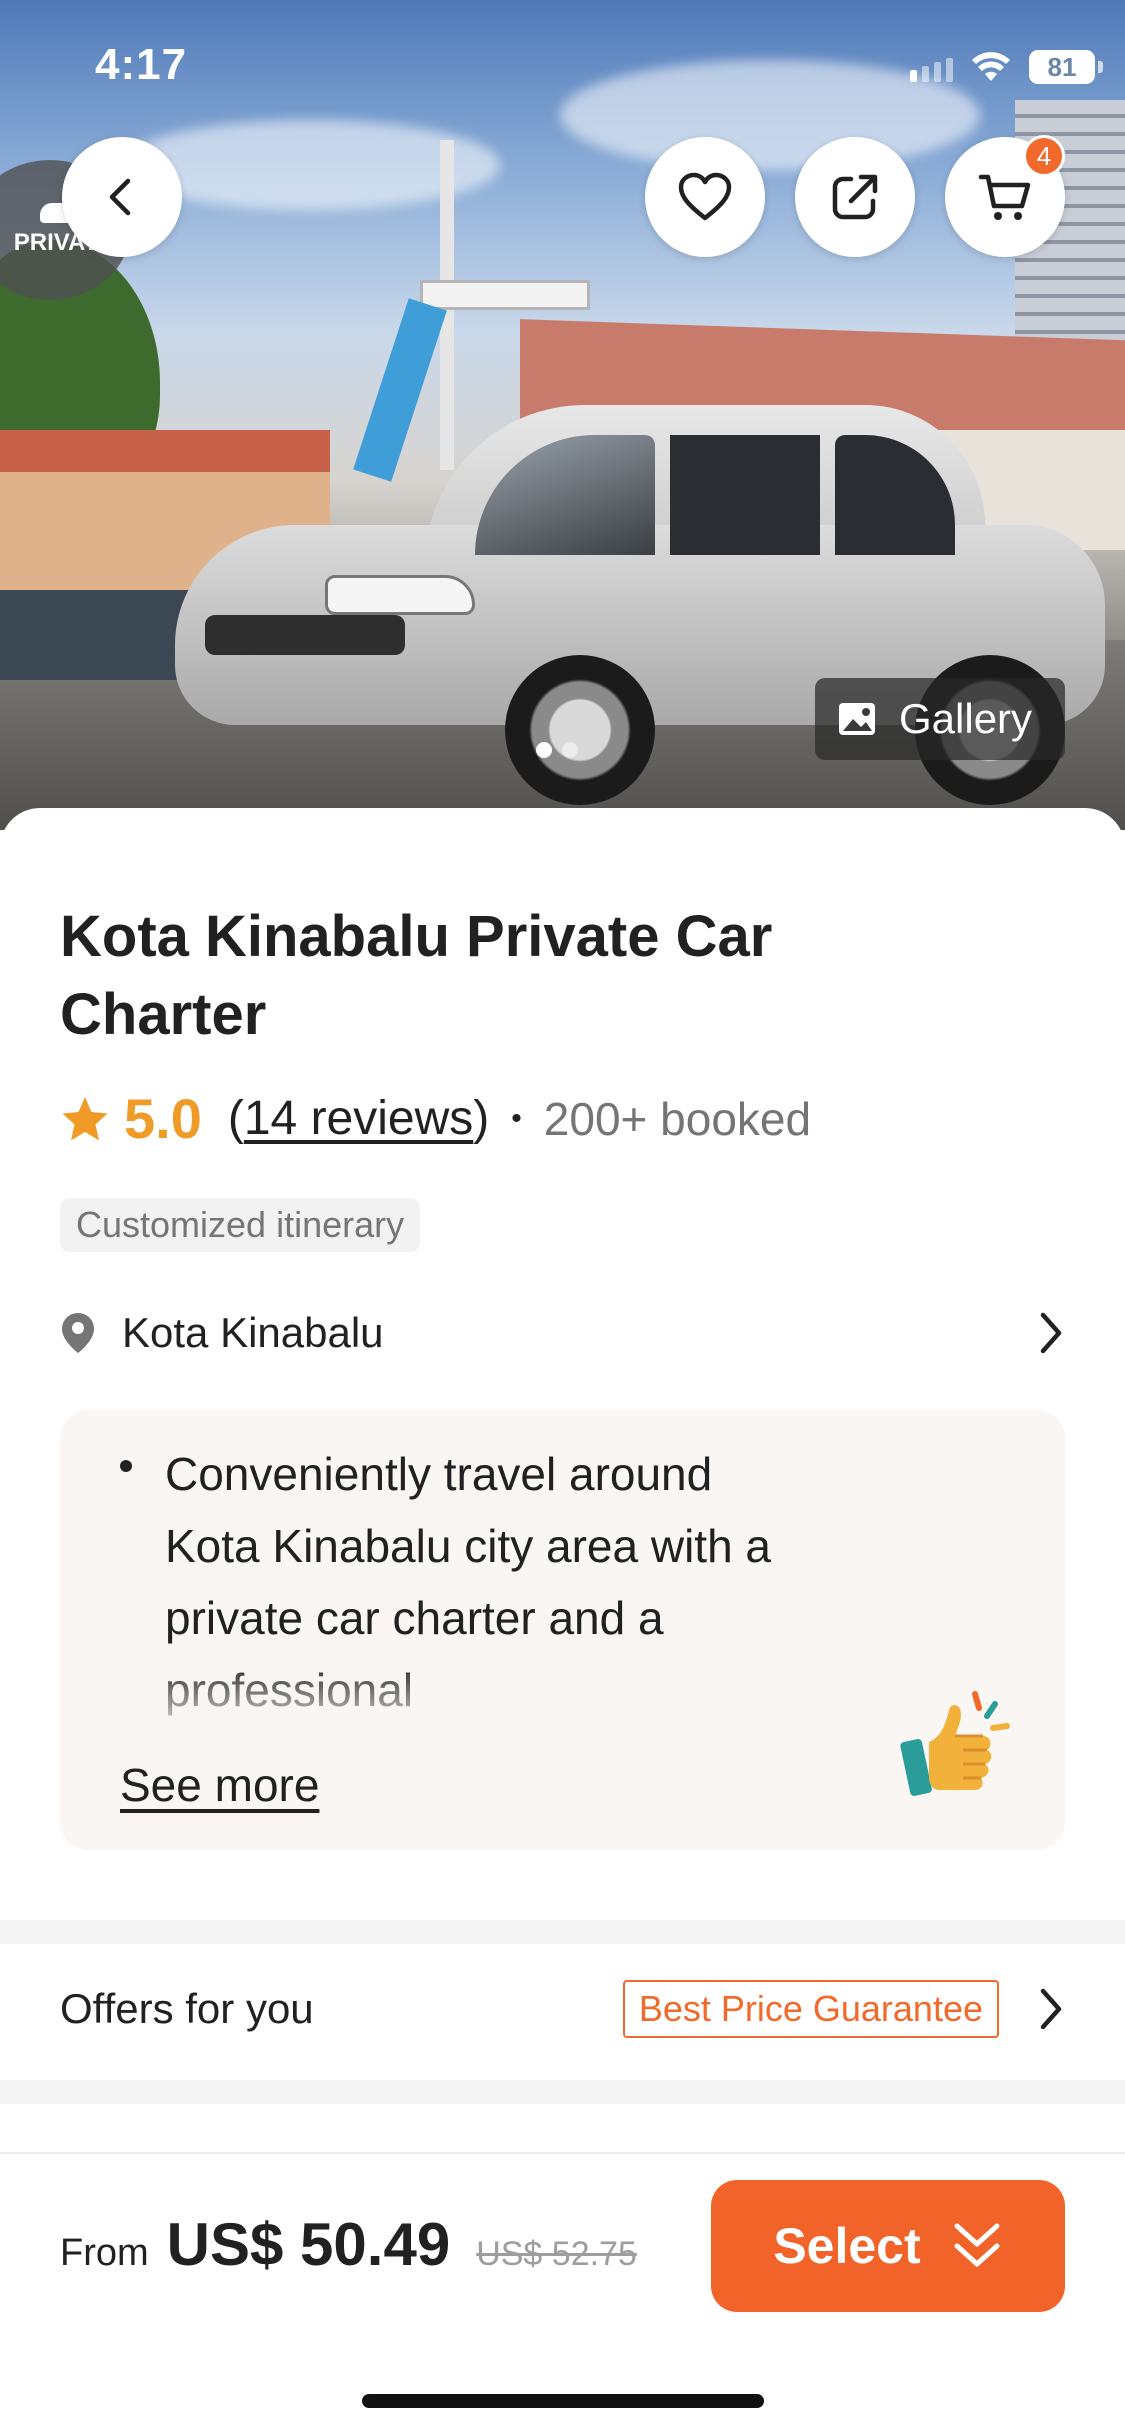 The height and width of the screenshot is (2436, 1125). Describe the element at coordinates (253, 1332) in the screenshot. I see `location-text: Kota Kinabalu` at that location.